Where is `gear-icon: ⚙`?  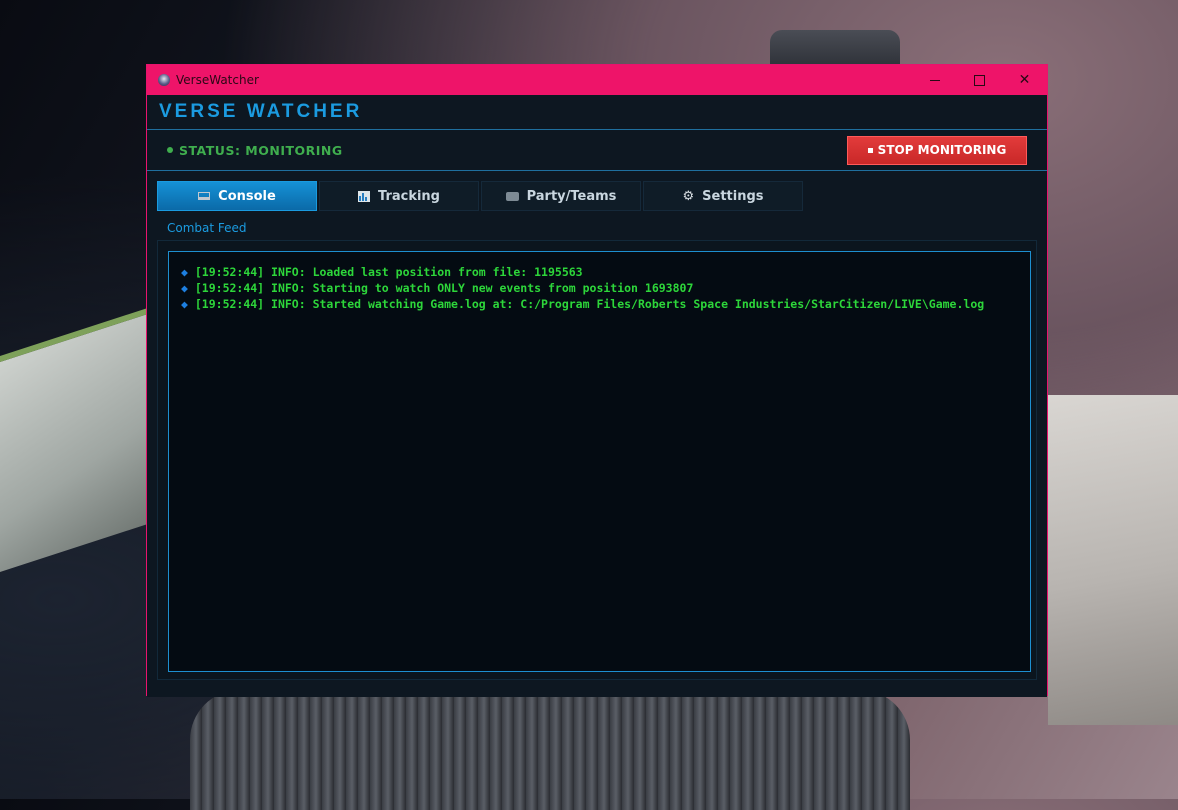 gear-icon: ⚙ is located at coordinates (688, 196).